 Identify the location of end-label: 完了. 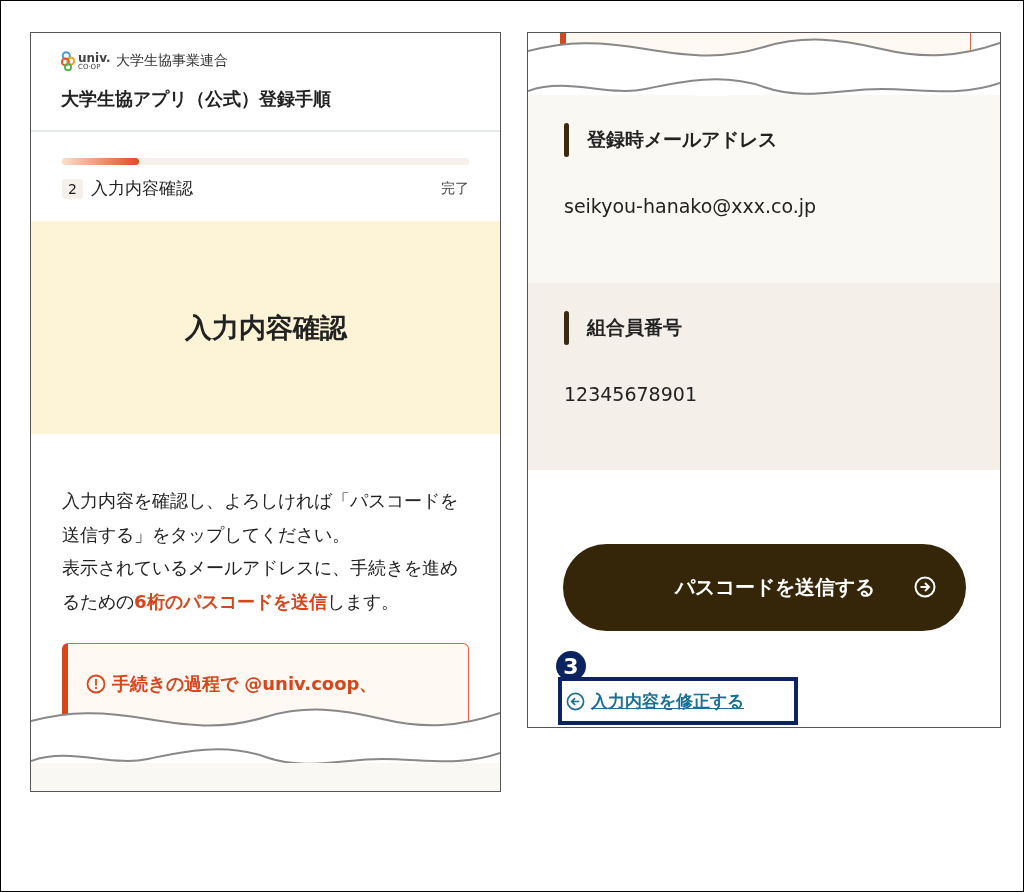
(455, 188).